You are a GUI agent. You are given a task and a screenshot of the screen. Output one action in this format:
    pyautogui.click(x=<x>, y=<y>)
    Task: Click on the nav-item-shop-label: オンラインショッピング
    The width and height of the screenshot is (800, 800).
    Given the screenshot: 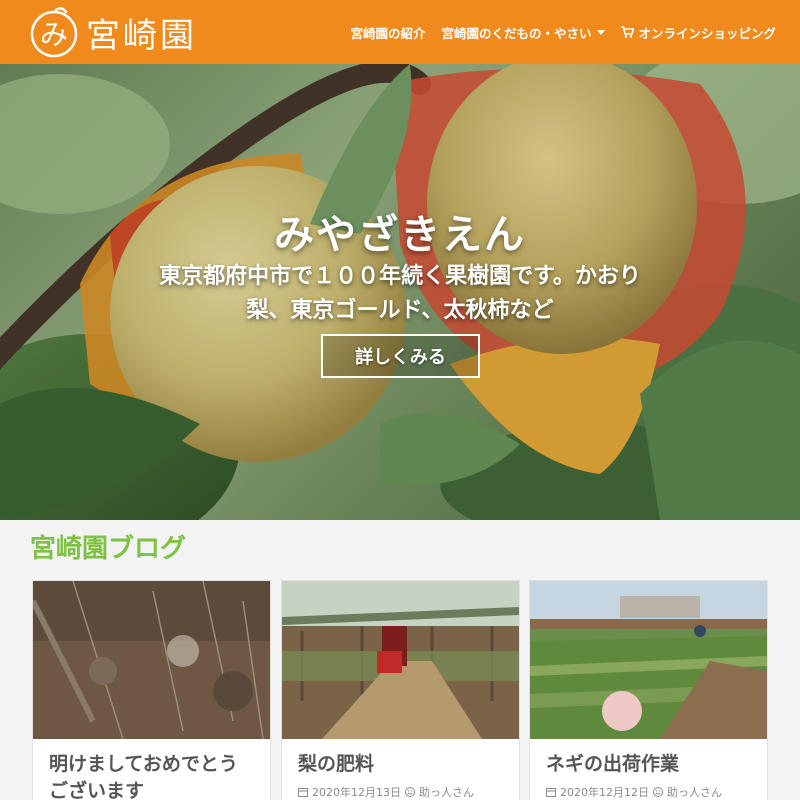 What is the action you would take?
    pyautogui.click(x=707, y=33)
    